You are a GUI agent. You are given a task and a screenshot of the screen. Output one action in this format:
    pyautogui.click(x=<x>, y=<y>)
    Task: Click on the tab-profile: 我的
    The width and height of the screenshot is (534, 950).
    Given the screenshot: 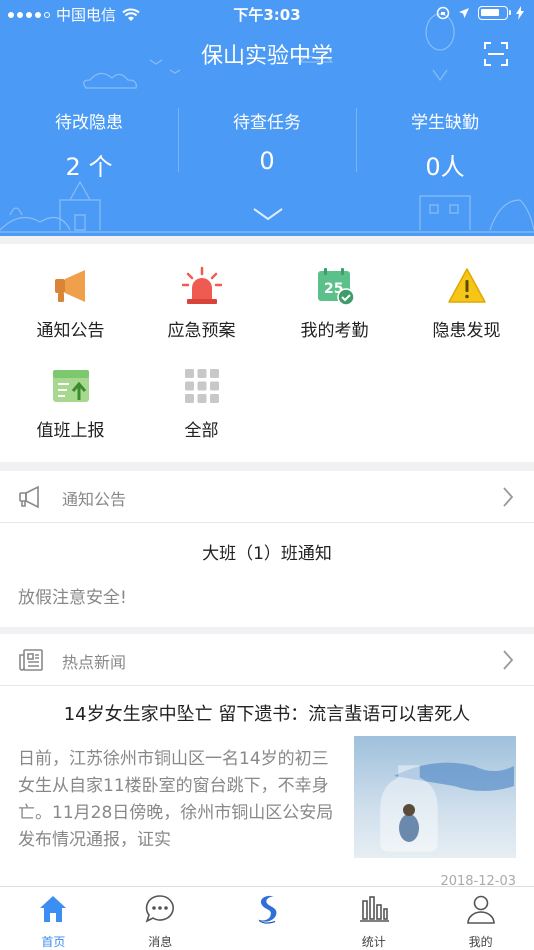 What is the action you would take?
    pyautogui.click(x=480, y=918)
    